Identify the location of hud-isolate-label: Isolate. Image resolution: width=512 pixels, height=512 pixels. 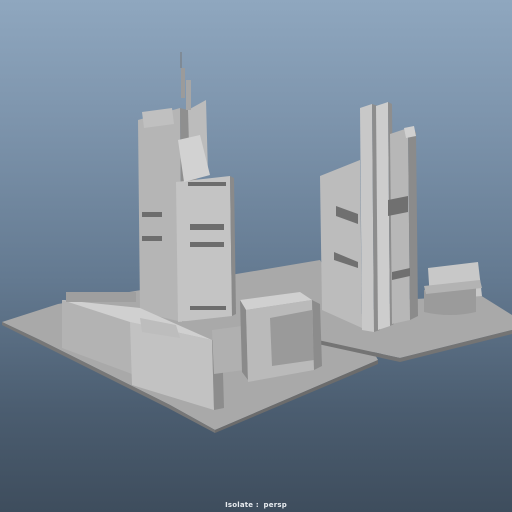
(239, 505).